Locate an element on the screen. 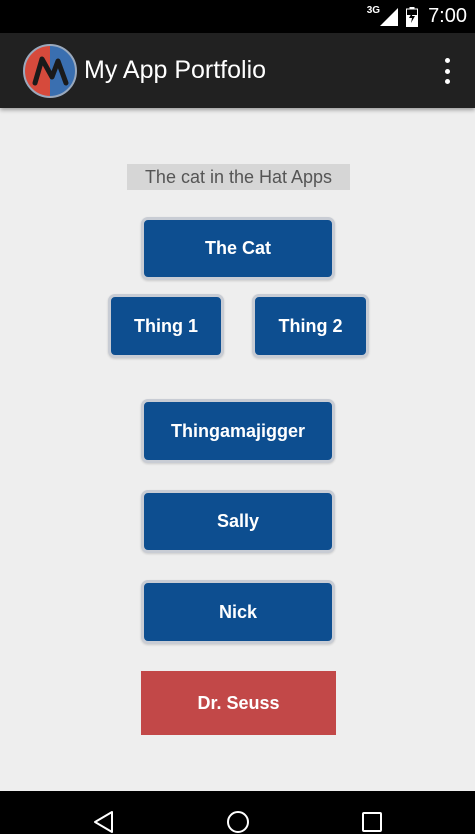 Image resolution: width=475 pixels, height=834 pixels. sally-button: Sally is located at coordinates (238, 521).